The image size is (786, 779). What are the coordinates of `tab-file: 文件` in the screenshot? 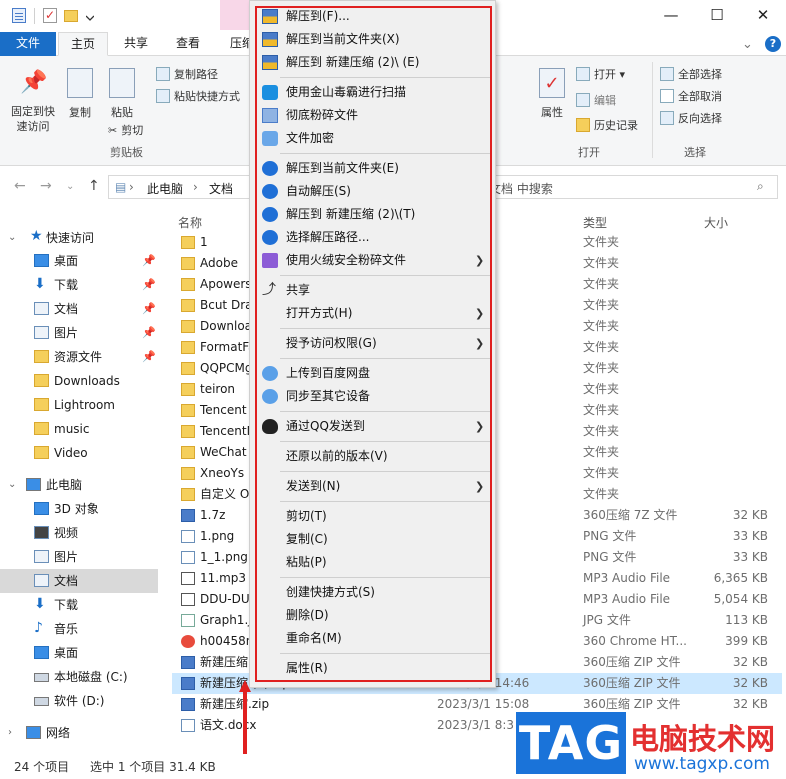 It's located at (28, 44).